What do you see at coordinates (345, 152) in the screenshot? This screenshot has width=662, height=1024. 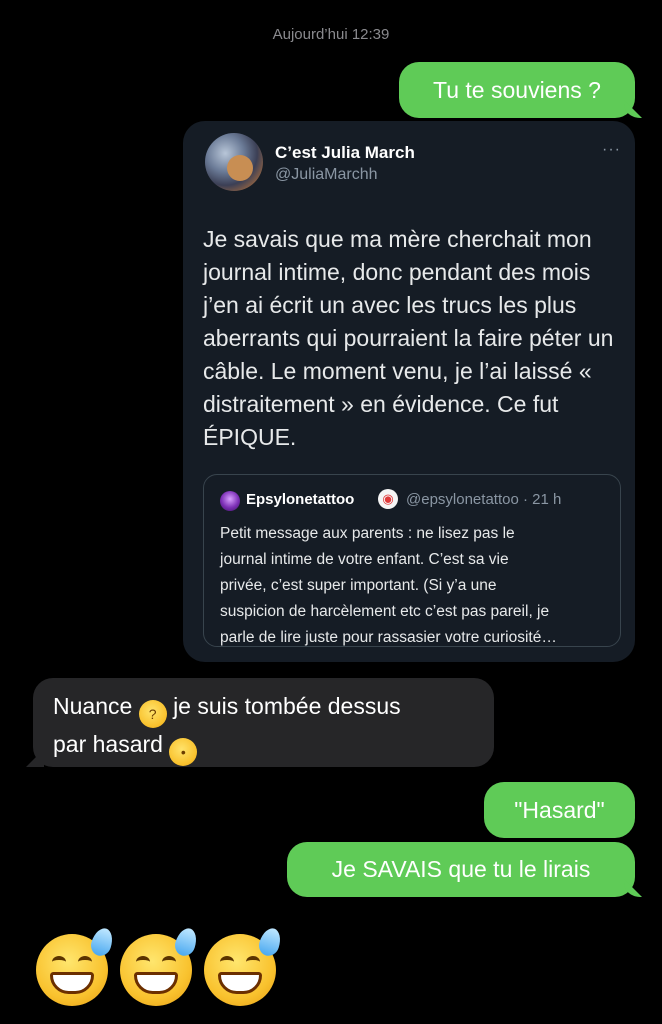 I see `tweet-author-name: C’est Julia March` at bounding box center [345, 152].